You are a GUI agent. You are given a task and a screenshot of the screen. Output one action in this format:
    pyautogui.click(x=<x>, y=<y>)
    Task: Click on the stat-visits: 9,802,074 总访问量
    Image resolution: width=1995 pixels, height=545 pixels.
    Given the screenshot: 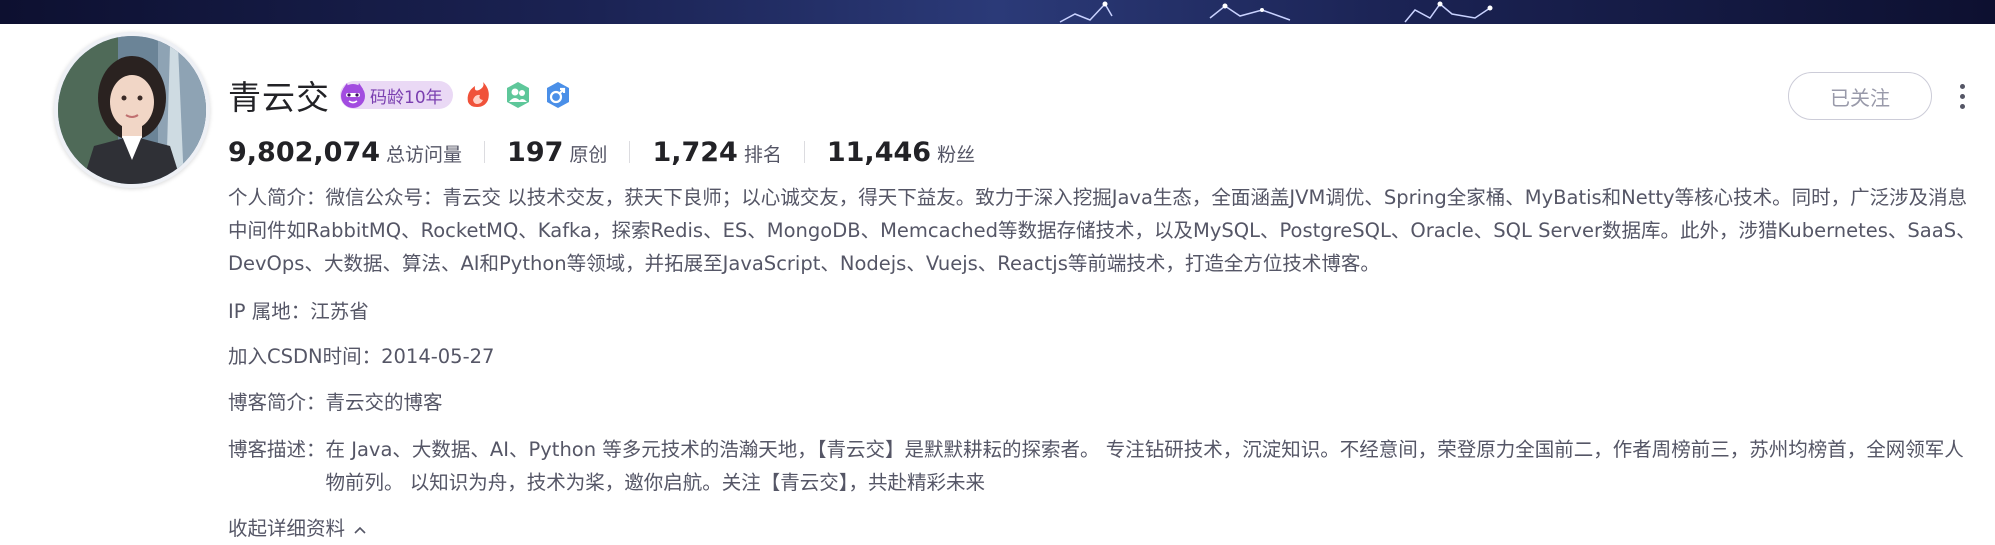 What is the action you would take?
    pyautogui.click(x=345, y=152)
    